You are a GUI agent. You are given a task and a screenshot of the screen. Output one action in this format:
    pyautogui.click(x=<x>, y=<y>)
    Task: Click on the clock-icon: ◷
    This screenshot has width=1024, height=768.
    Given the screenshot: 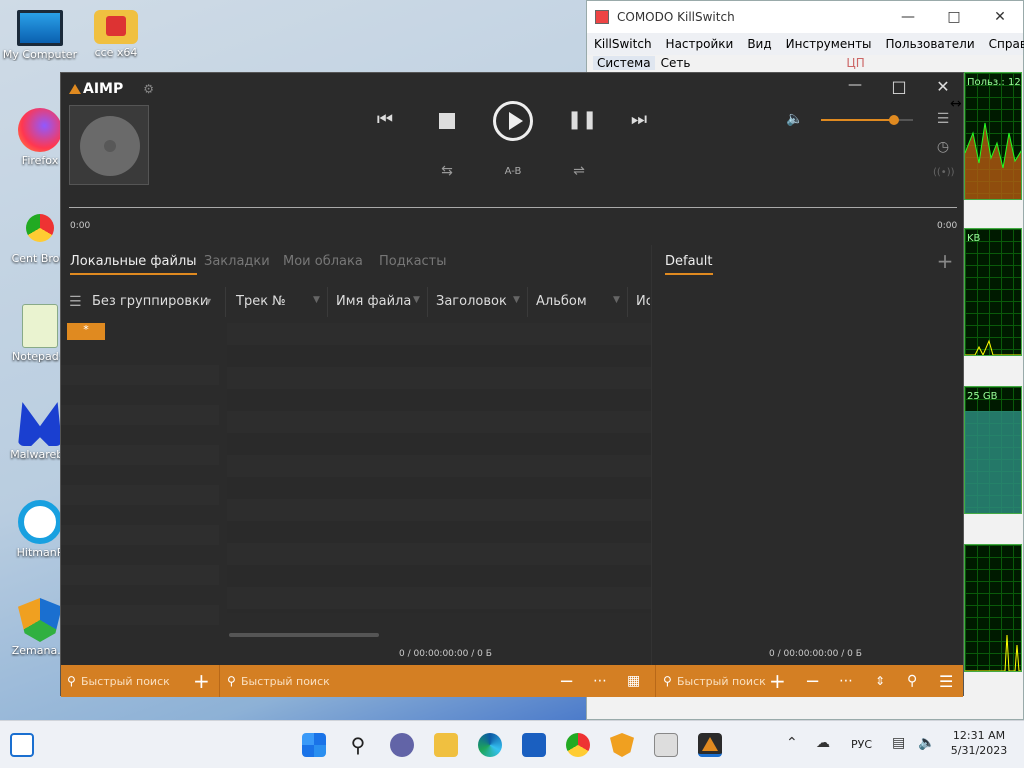 What is the action you would take?
    pyautogui.click(x=943, y=147)
    